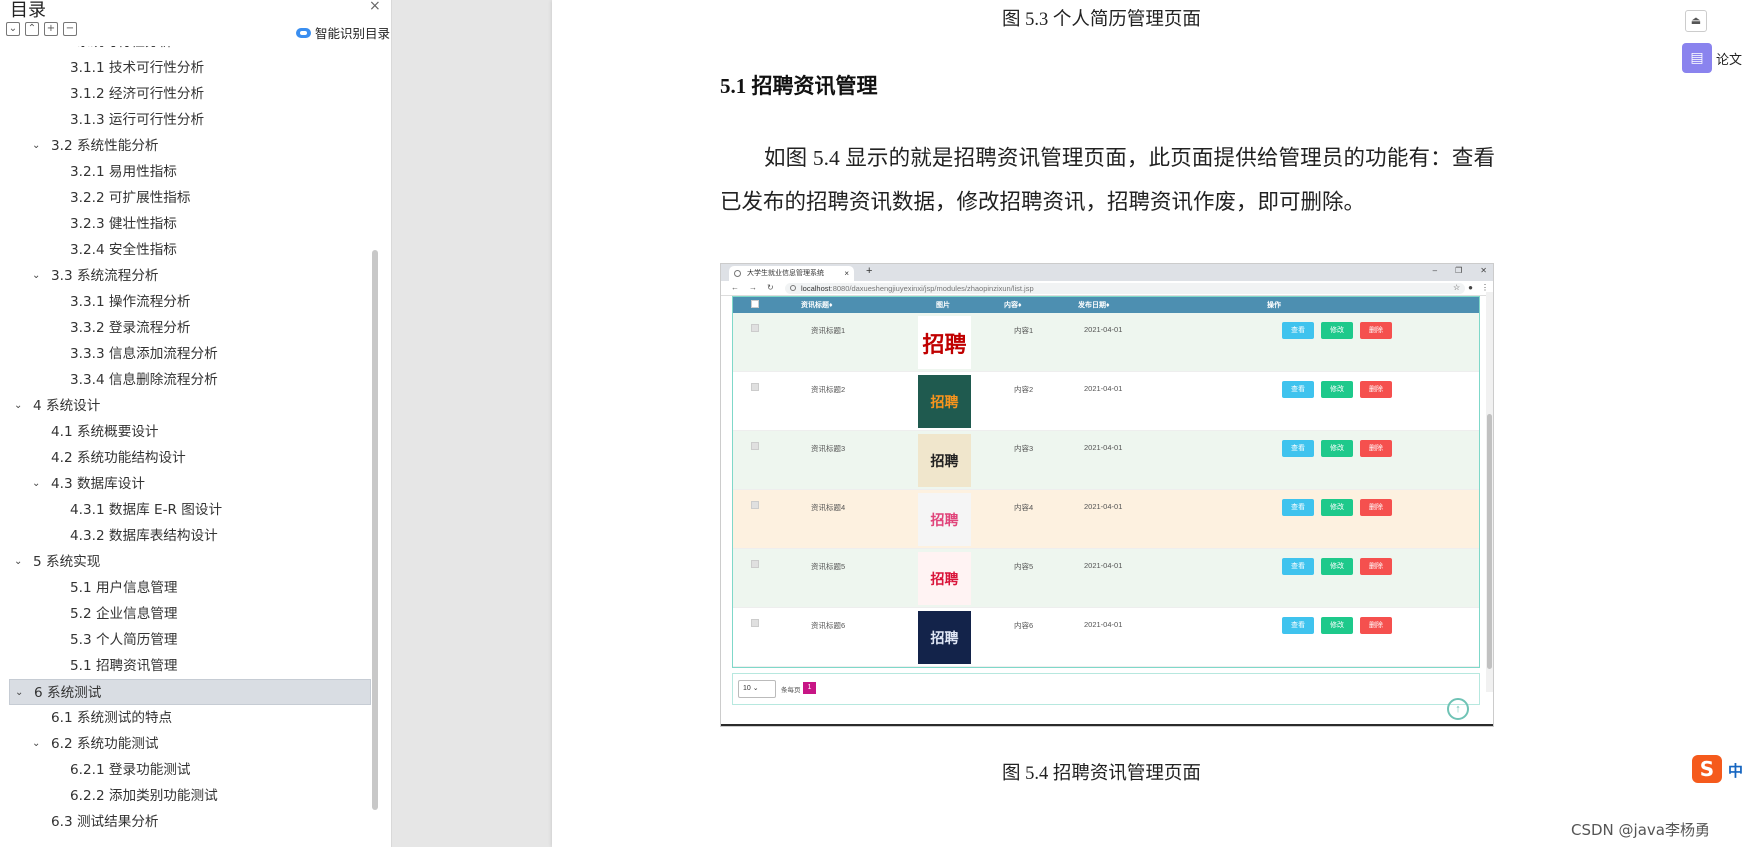 The height and width of the screenshot is (847, 1745). What do you see at coordinates (186, 484) in the screenshot?
I see `toc-item: ⌄ 4.3 数据库设计` at bounding box center [186, 484].